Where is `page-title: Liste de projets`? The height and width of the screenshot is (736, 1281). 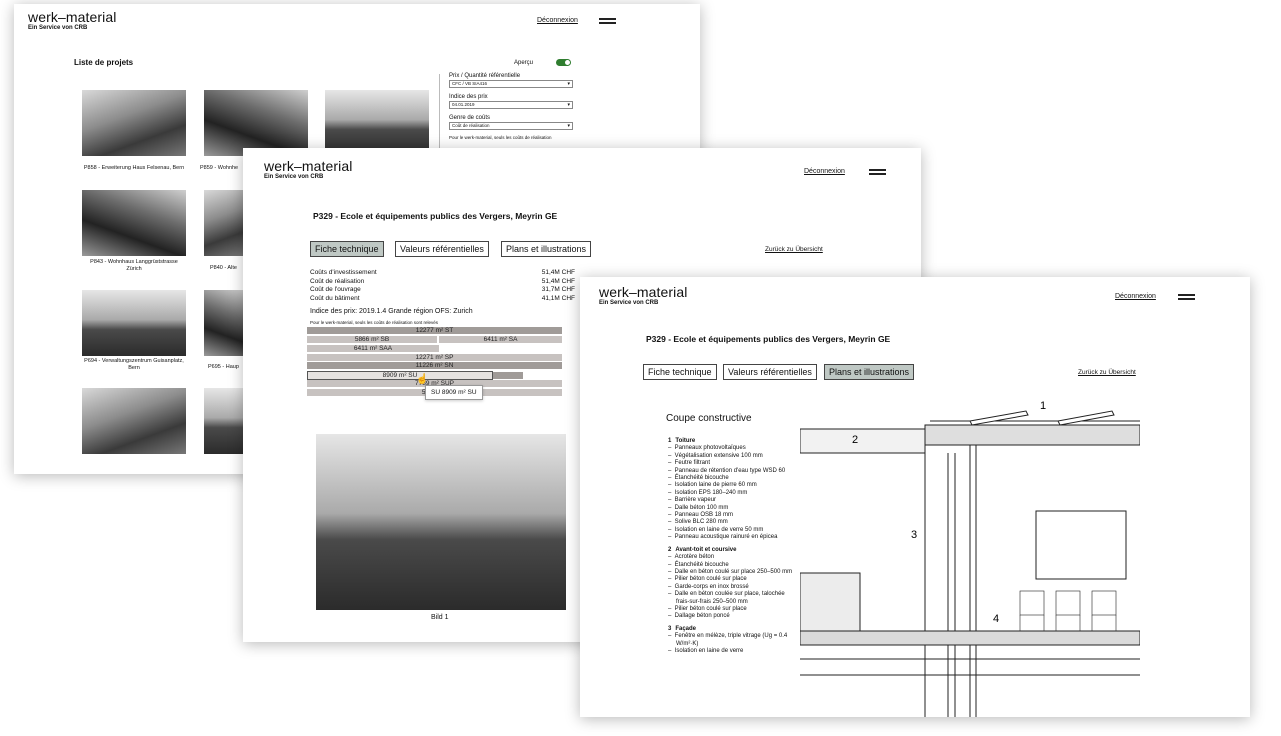
page-title: Liste de projets is located at coordinates (104, 62).